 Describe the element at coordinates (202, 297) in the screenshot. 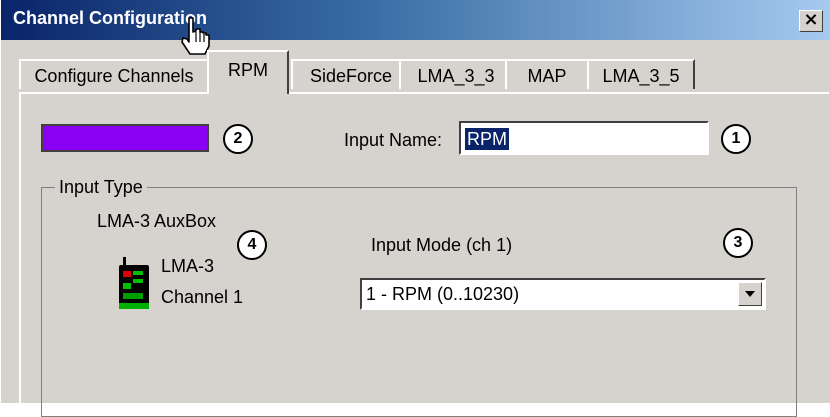

I see `device-channel: Channel 1` at that location.